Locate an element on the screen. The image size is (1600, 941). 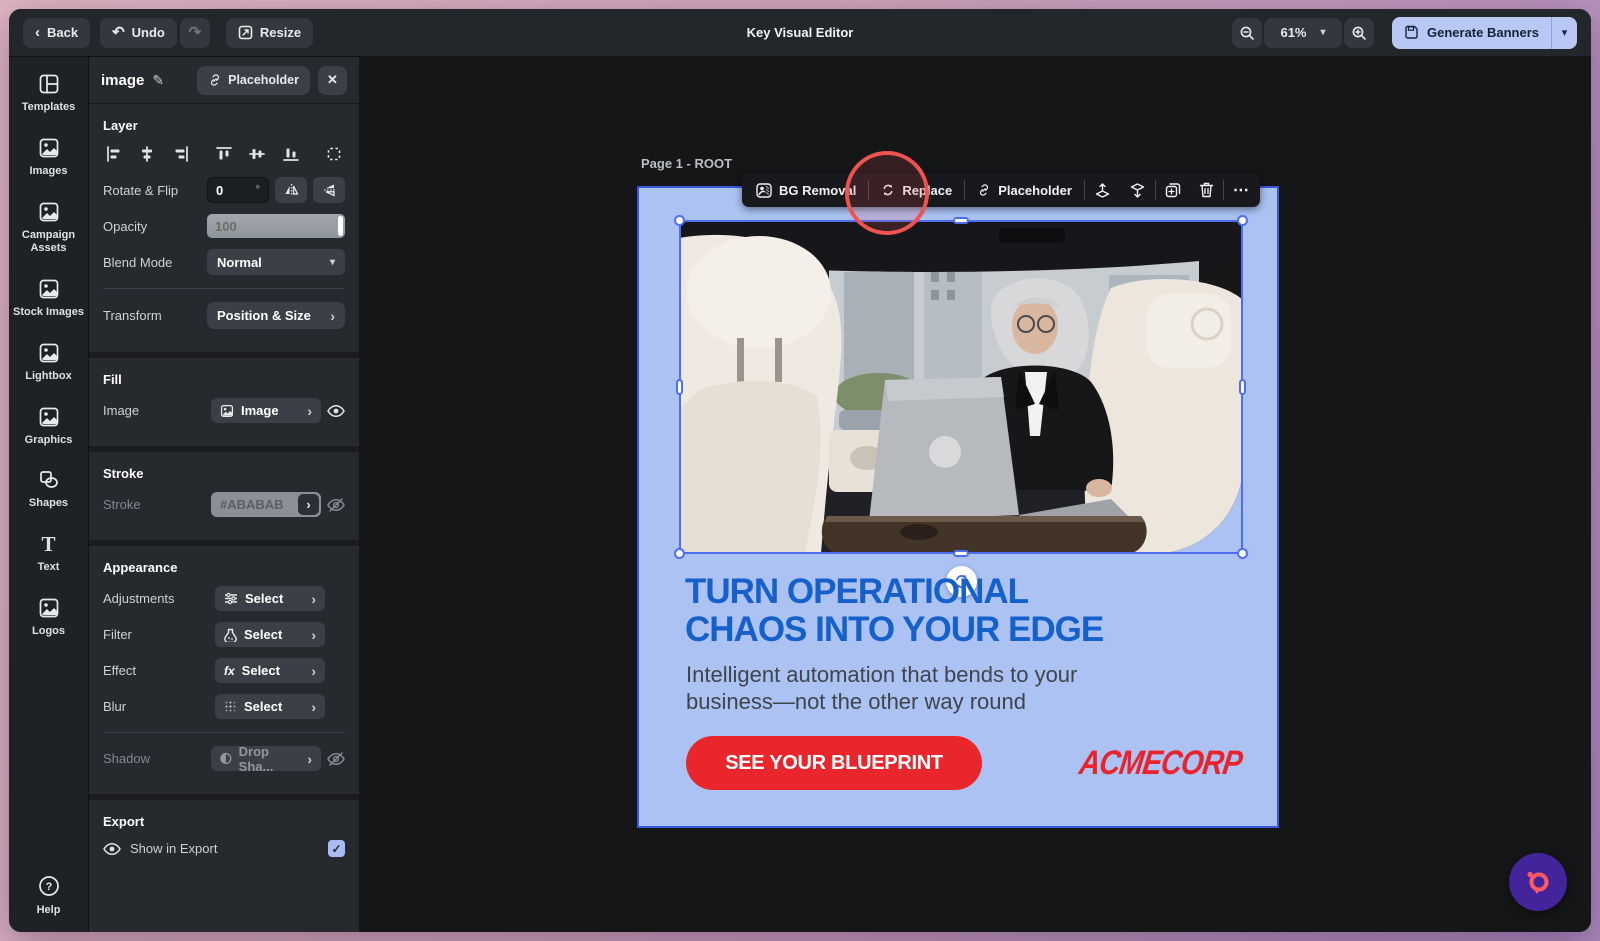
undo-redo-group: ↶ Undo ↷ is located at coordinates (155, 32).